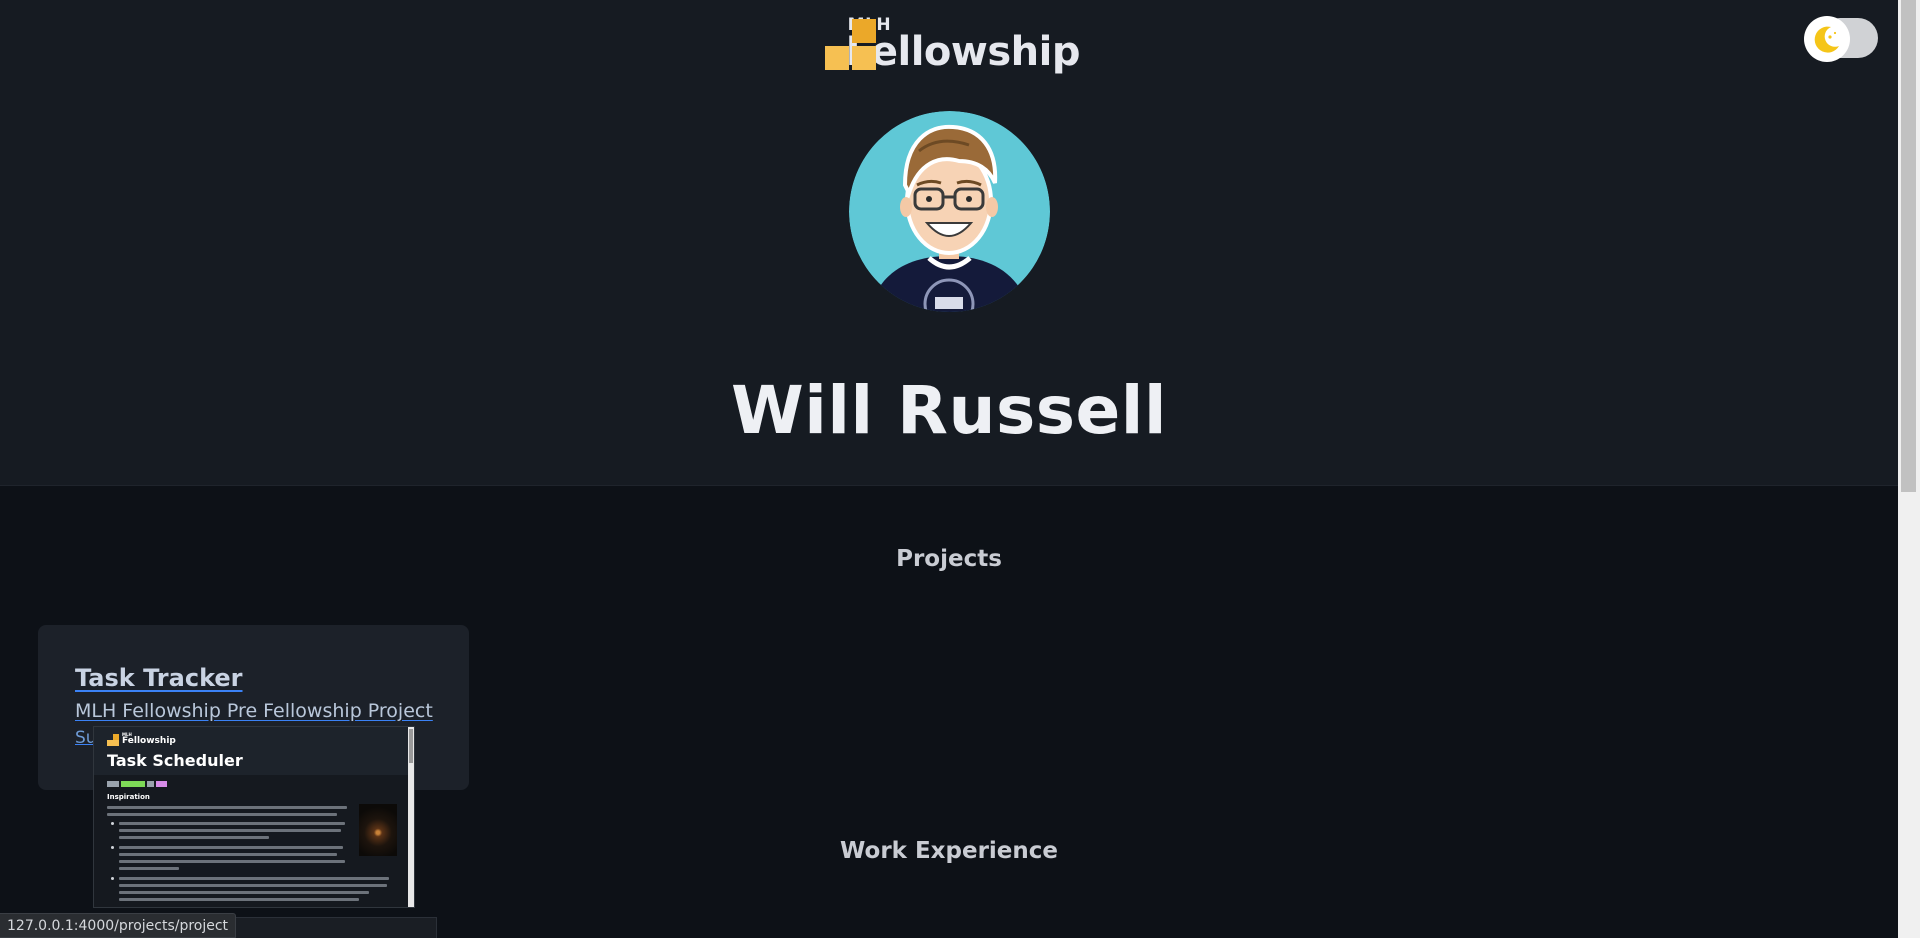 The height and width of the screenshot is (938, 1920). What do you see at coordinates (949, 851) in the screenshot?
I see `work-experience-heading: Work Experience` at bounding box center [949, 851].